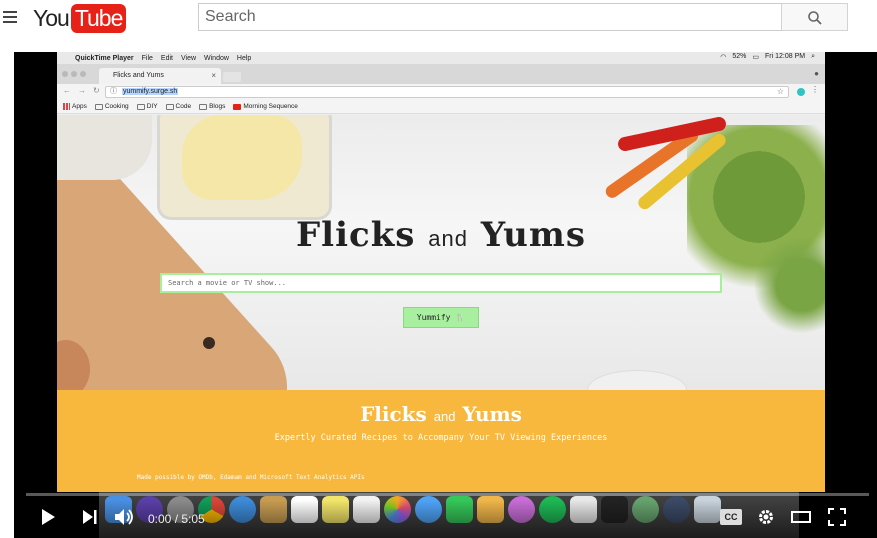  What do you see at coordinates (441, 414) in the screenshot?
I see `footer-title: Flicks and Yums` at bounding box center [441, 414].